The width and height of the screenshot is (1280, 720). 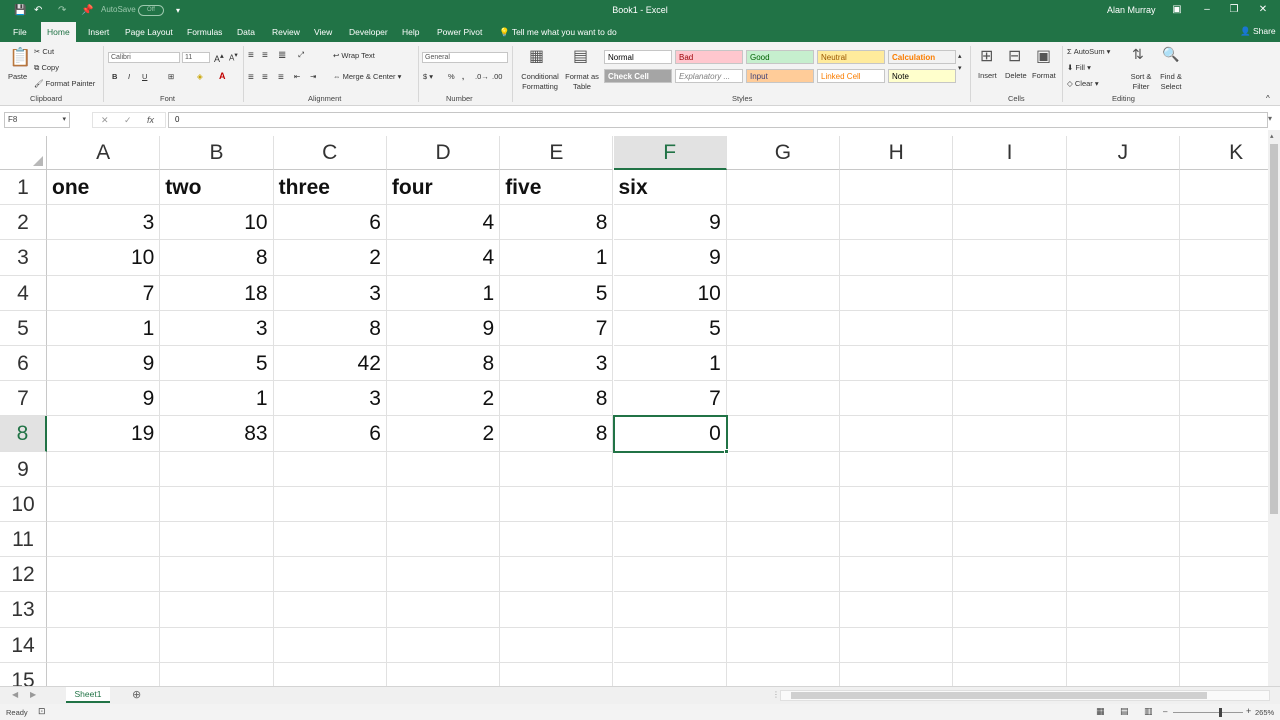 What do you see at coordinates (582, 82) in the screenshot?
I see `format-as-table-button: Format as Table` at bounding box center [582, 82].